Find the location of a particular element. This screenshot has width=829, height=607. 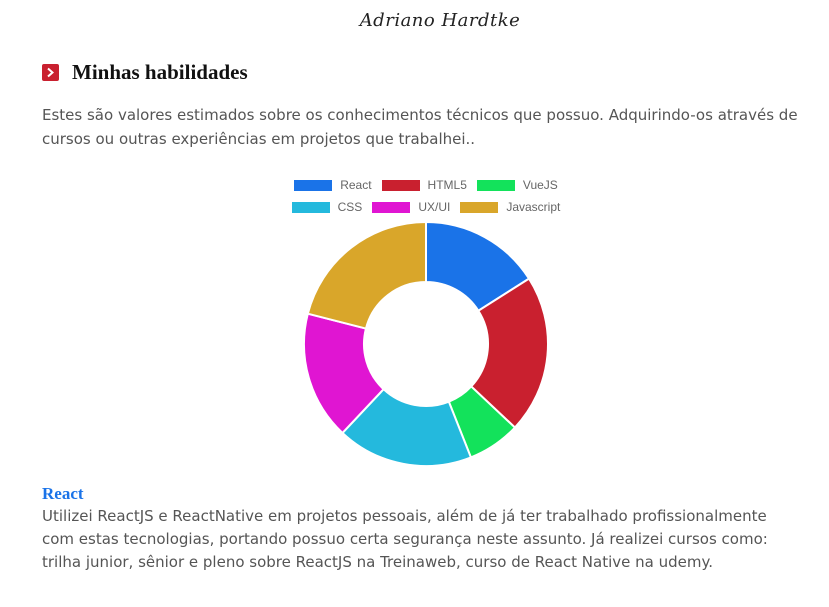

legend-item: UX/UI is located at coordinates (411, 207).